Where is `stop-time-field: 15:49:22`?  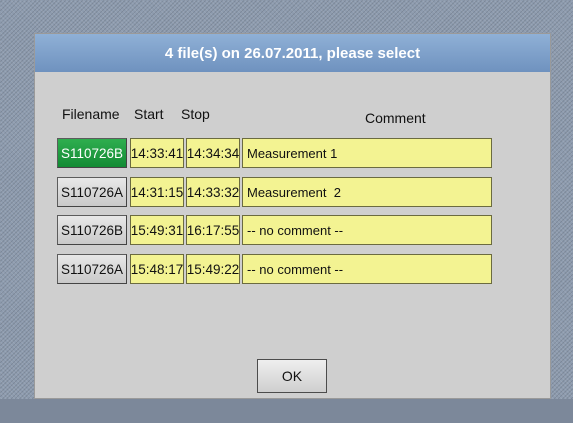 stop-time-field: 15:49:22 is located at coordinates (213, 269).